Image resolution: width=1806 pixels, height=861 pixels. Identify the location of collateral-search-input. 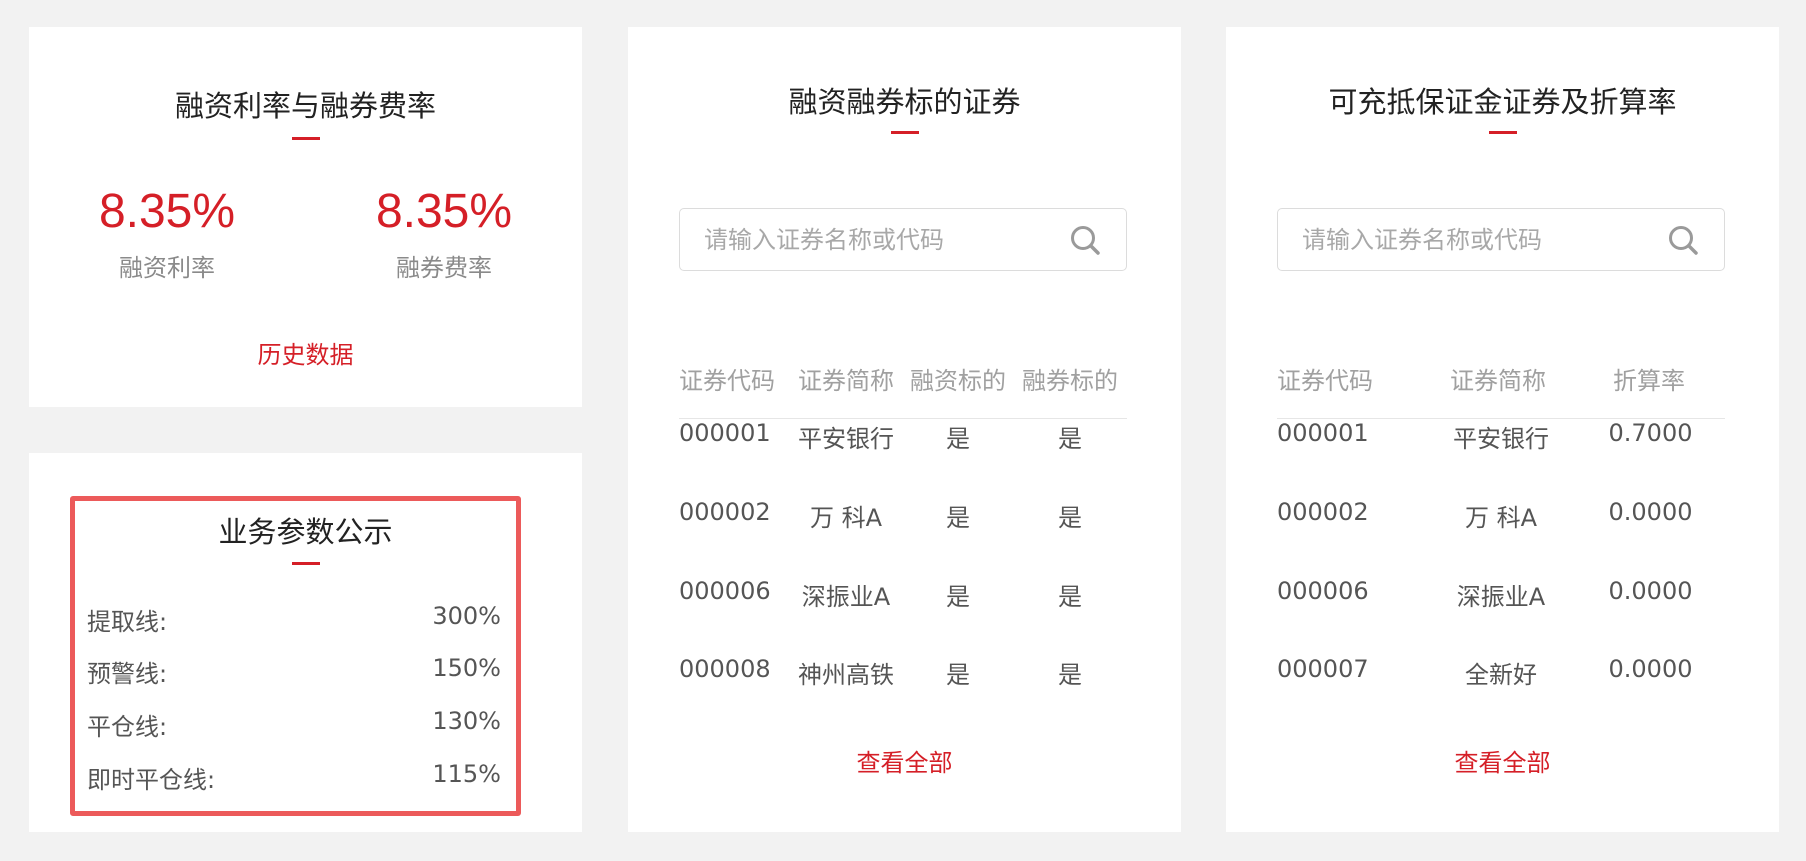
(1477, 239).